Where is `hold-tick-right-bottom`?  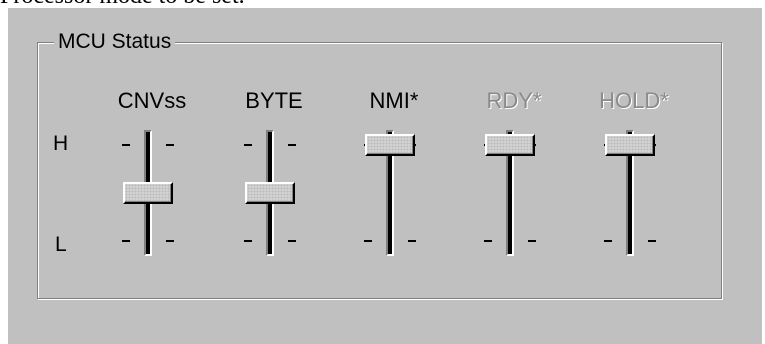
hold-tick-right-bottom is located at coordinates (652, 241).